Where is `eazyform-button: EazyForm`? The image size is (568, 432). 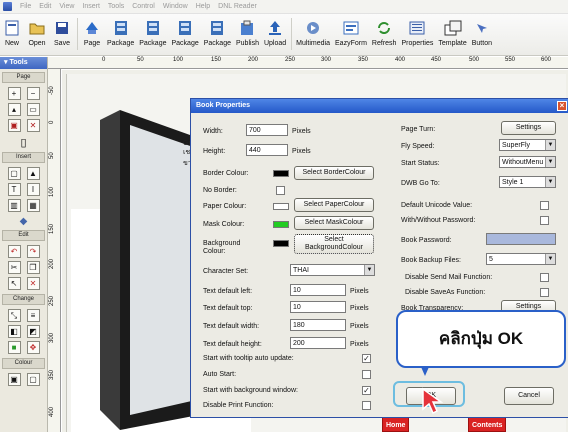
eazyform-button: EazyForm is located at coordinates (351, 32).